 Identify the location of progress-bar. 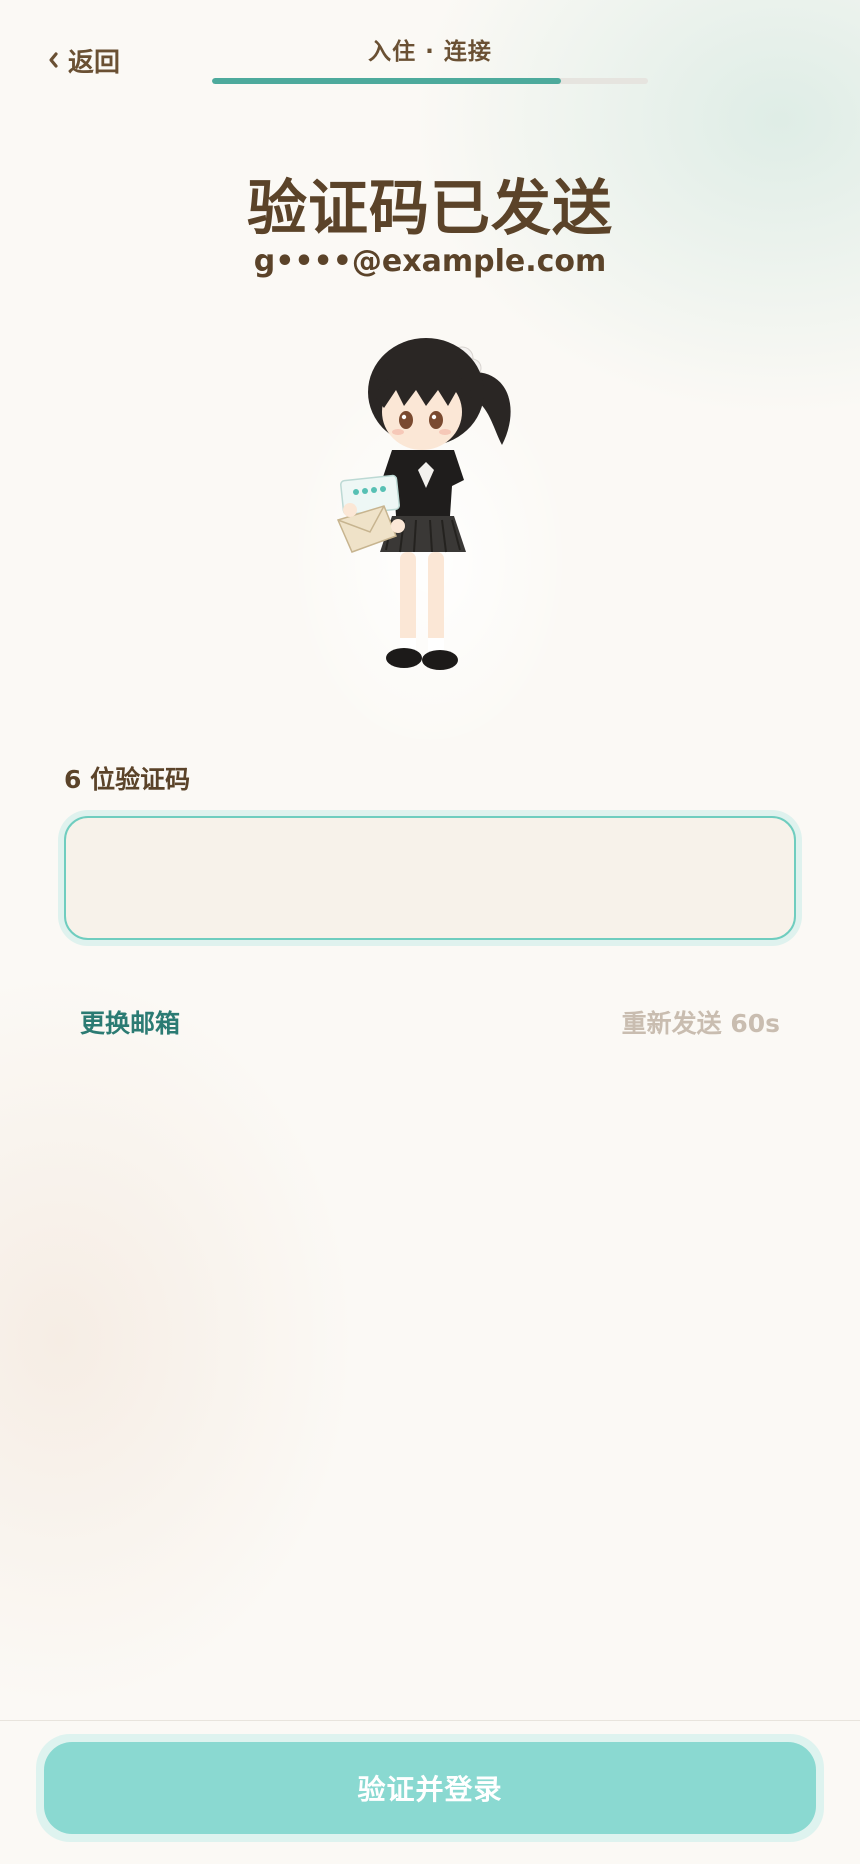
(430, 81).